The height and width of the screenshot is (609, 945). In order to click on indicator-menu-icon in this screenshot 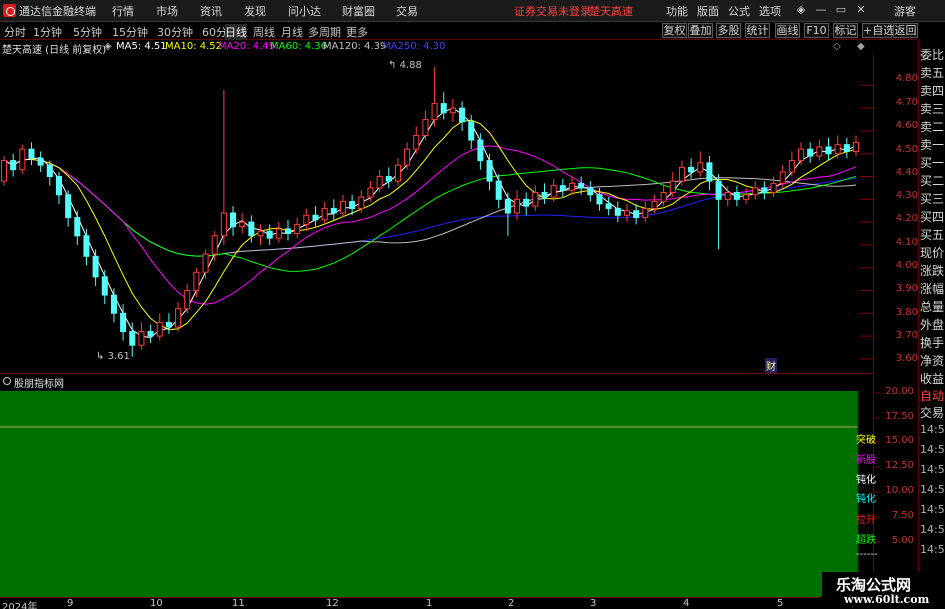, I will do `click(7, 381)`.